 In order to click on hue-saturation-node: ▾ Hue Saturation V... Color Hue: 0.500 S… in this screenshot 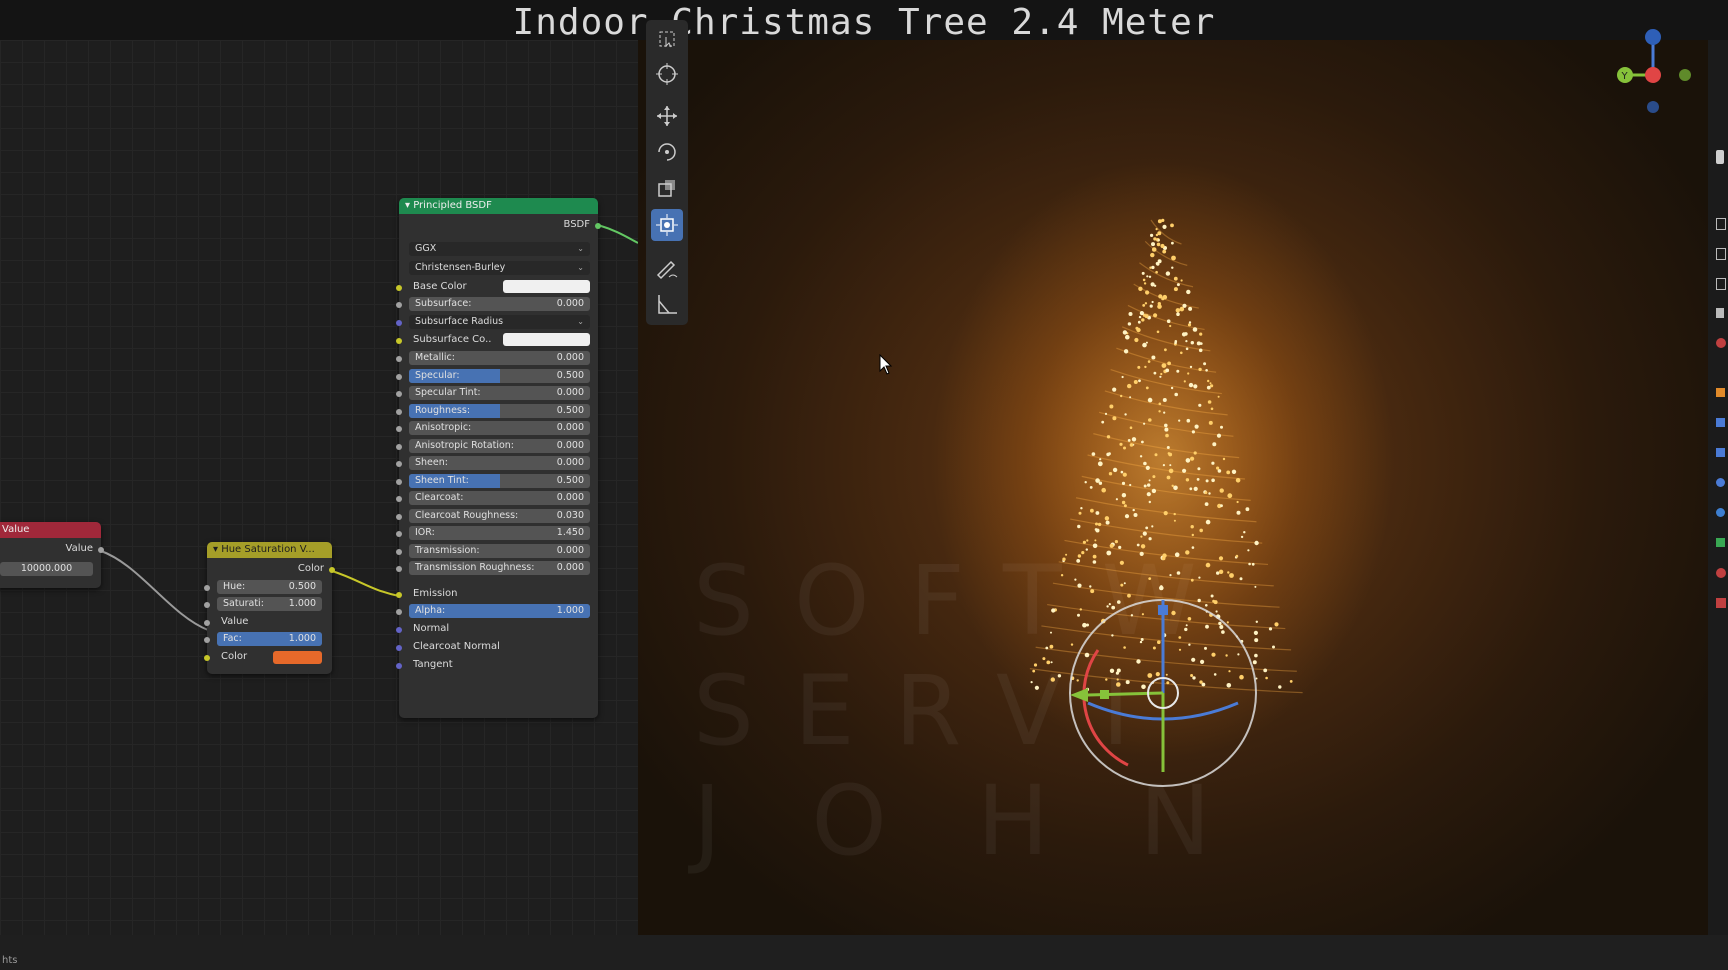, I will do `click(269, 608)`.